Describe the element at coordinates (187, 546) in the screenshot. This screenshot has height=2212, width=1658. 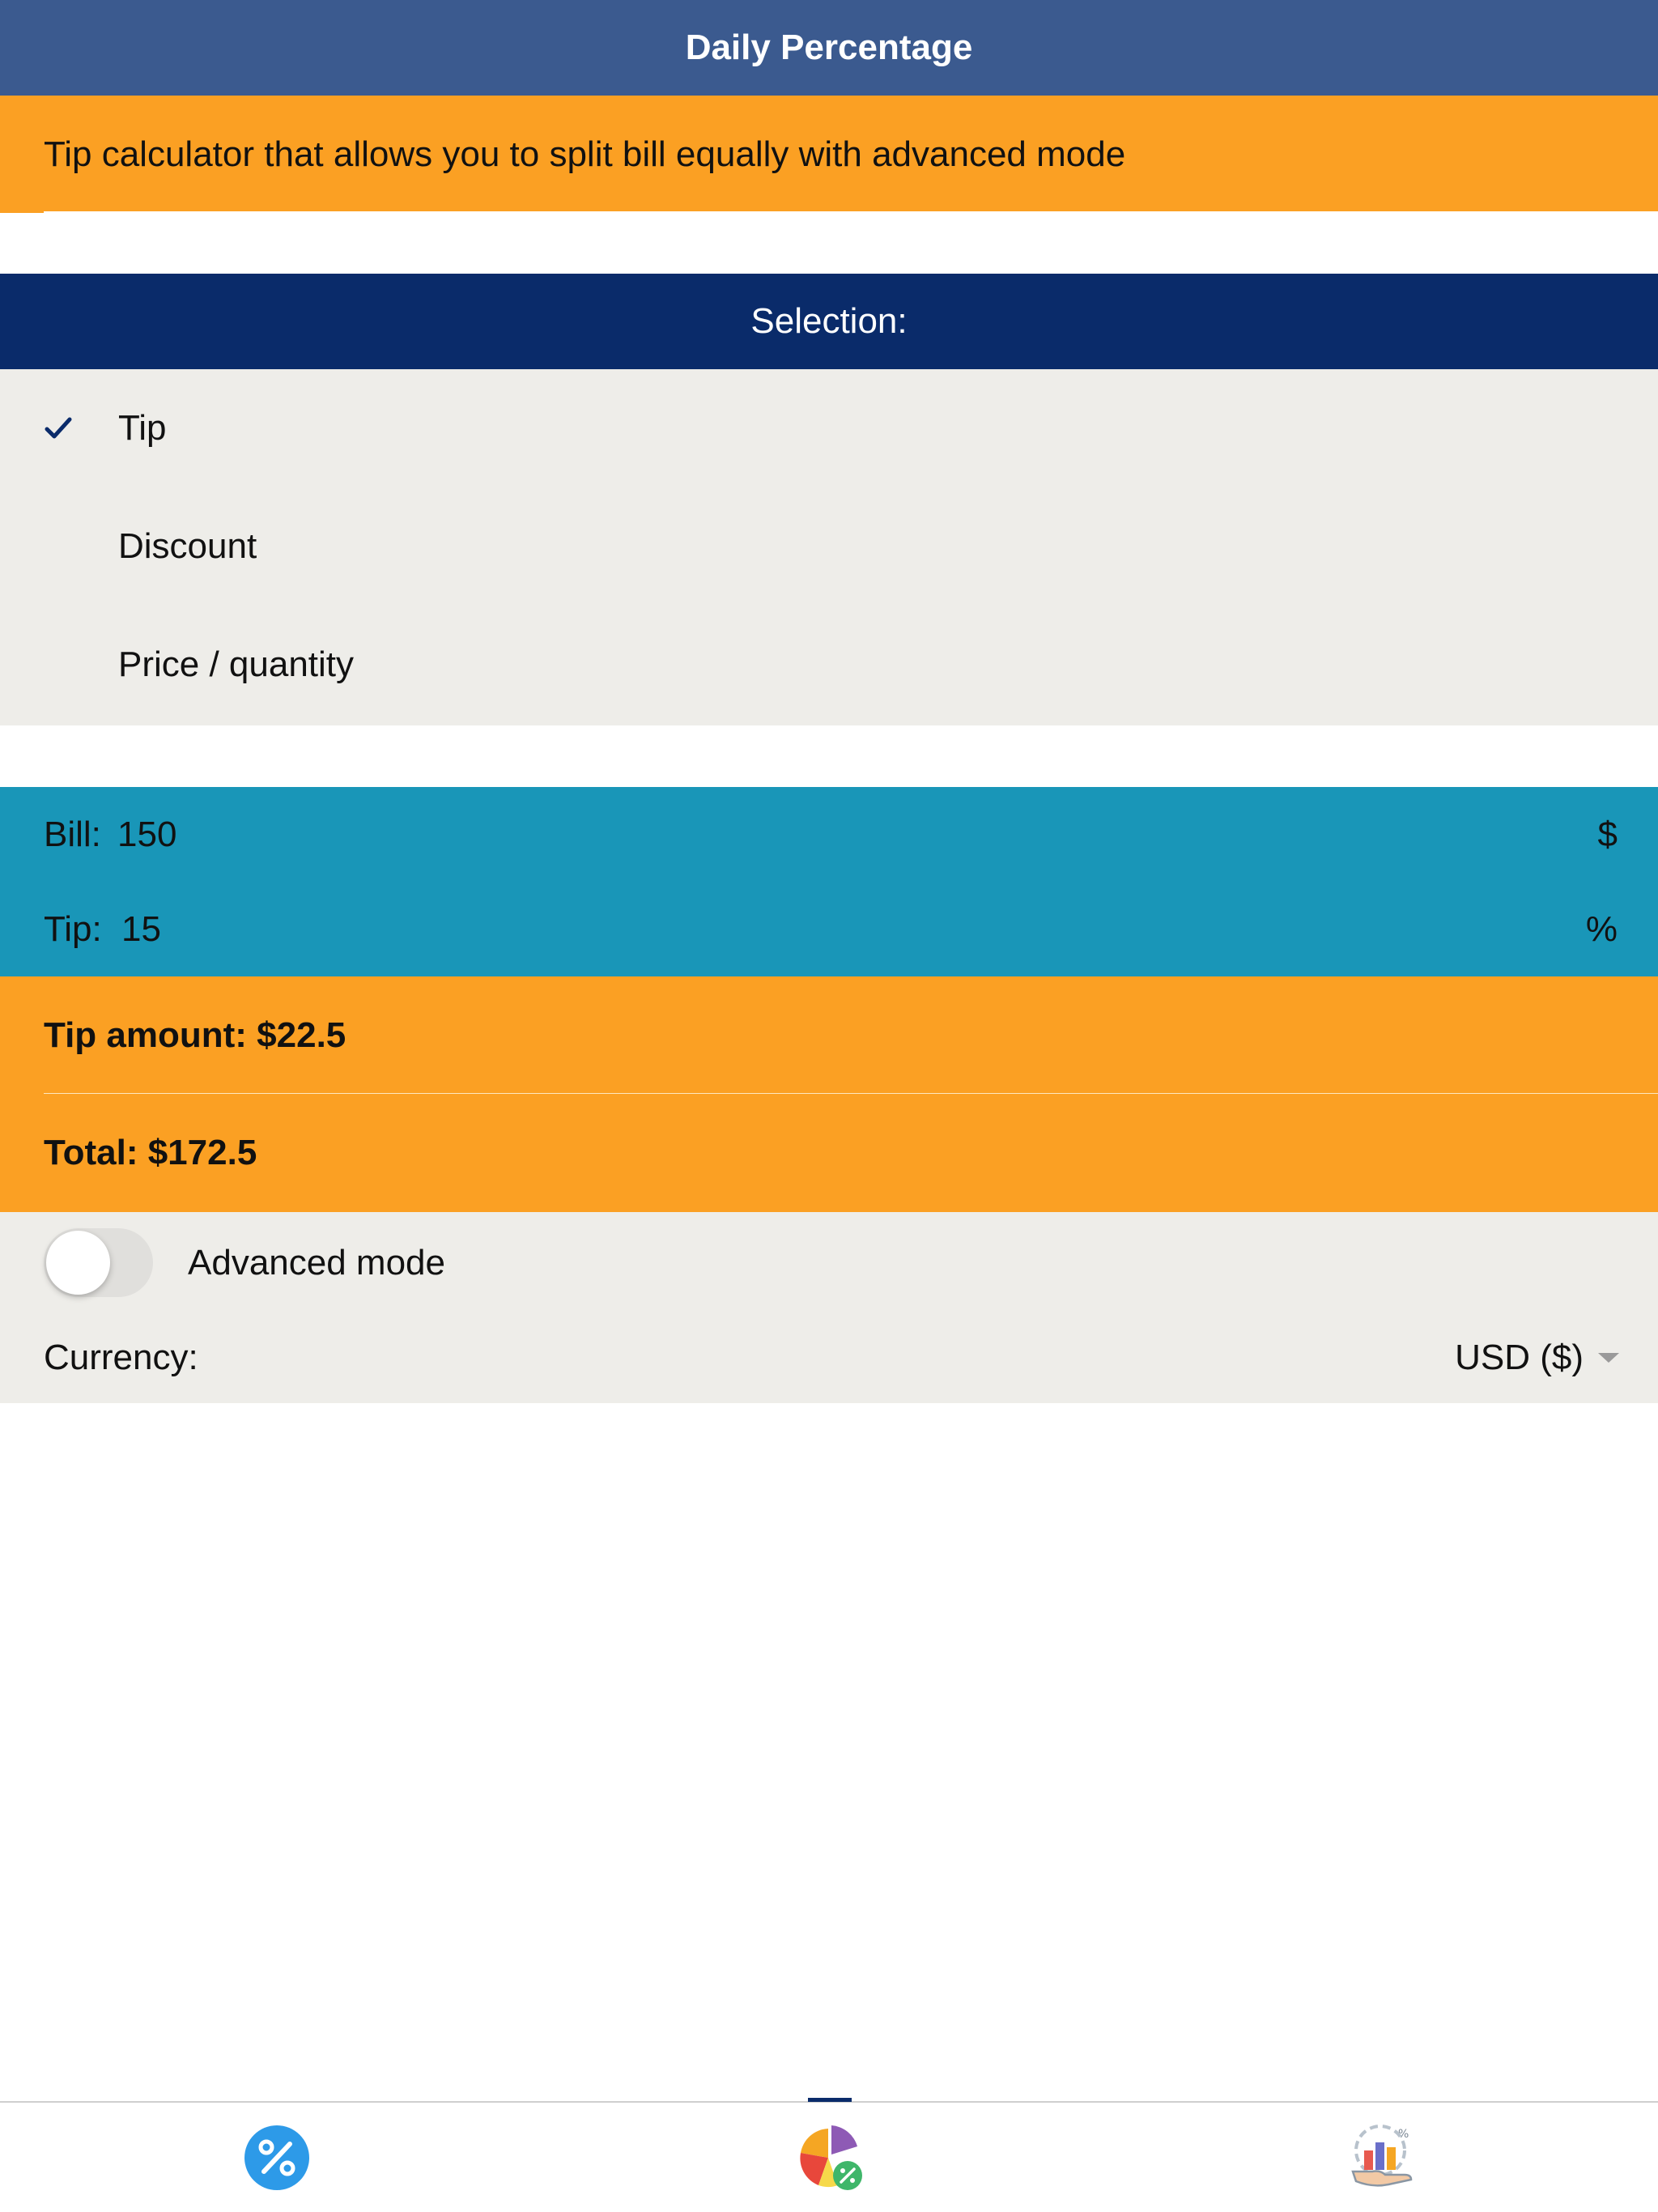
I see `option-label: Discount` at that location.